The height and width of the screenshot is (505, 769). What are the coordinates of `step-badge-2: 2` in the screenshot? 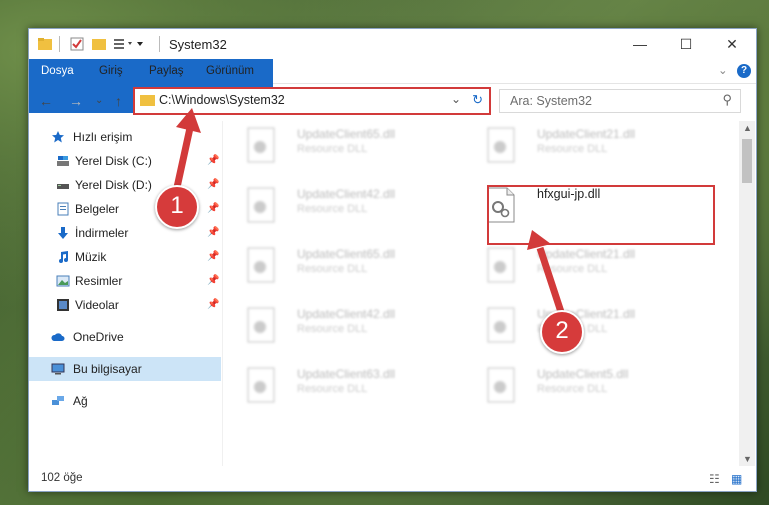 It's located at (562, 332).